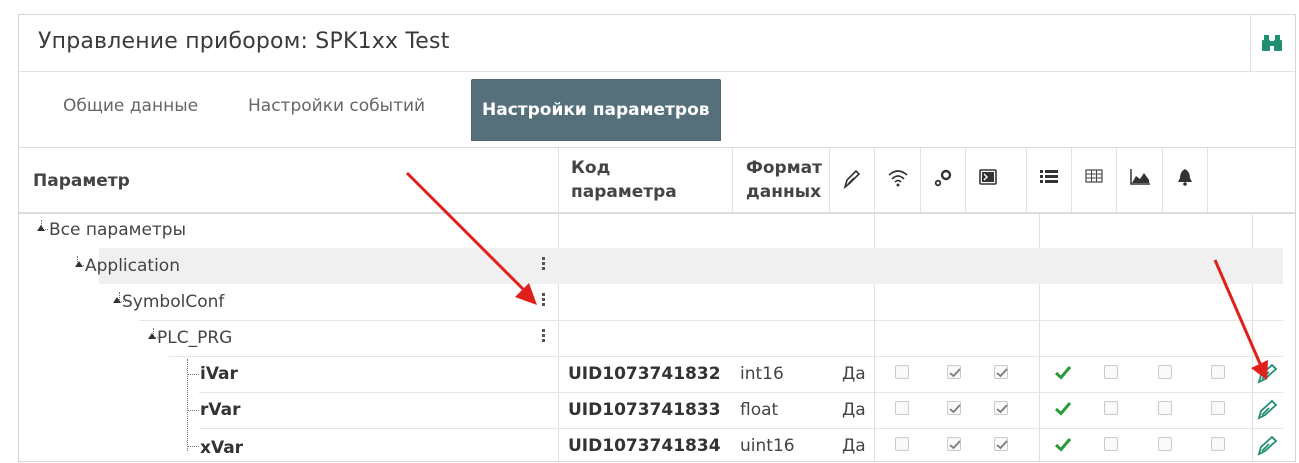 The image size is (1299, 463). What do you see at coordinates (624, 192) in the screenshot?
I see `code-header-line2: параметра` at bounding box center [624, 192].